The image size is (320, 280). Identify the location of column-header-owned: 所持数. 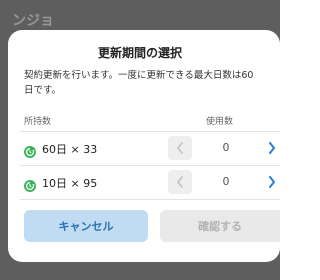
(38, 122).